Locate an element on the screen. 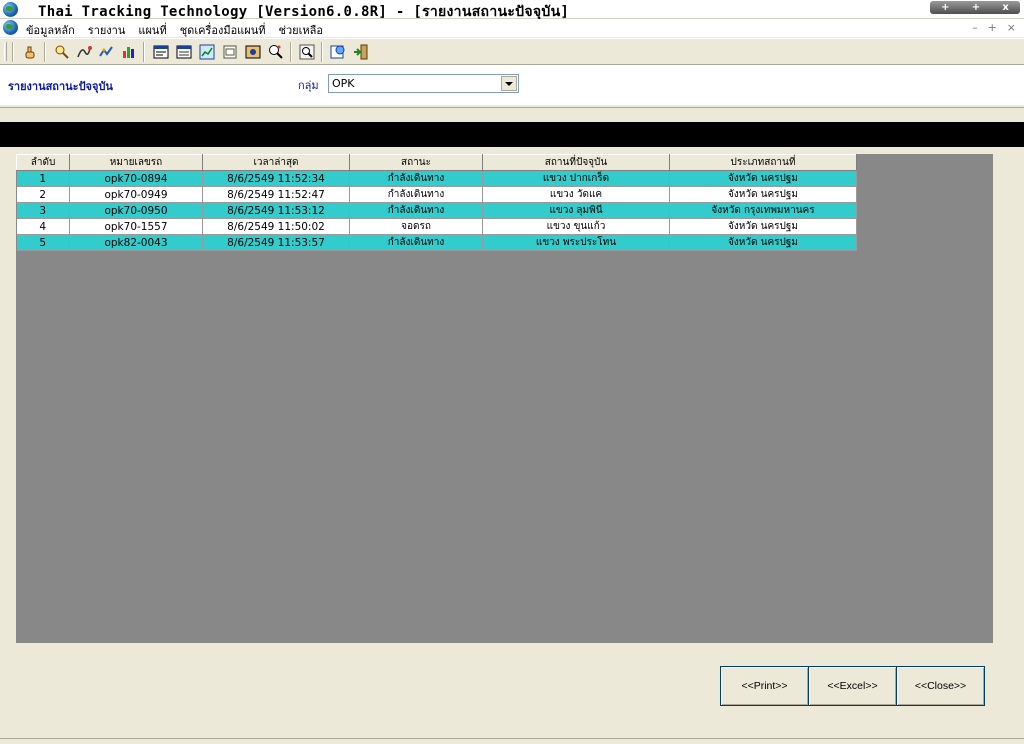 The image size is (1024, 744). toolbar is located at coordinates (512, 51).